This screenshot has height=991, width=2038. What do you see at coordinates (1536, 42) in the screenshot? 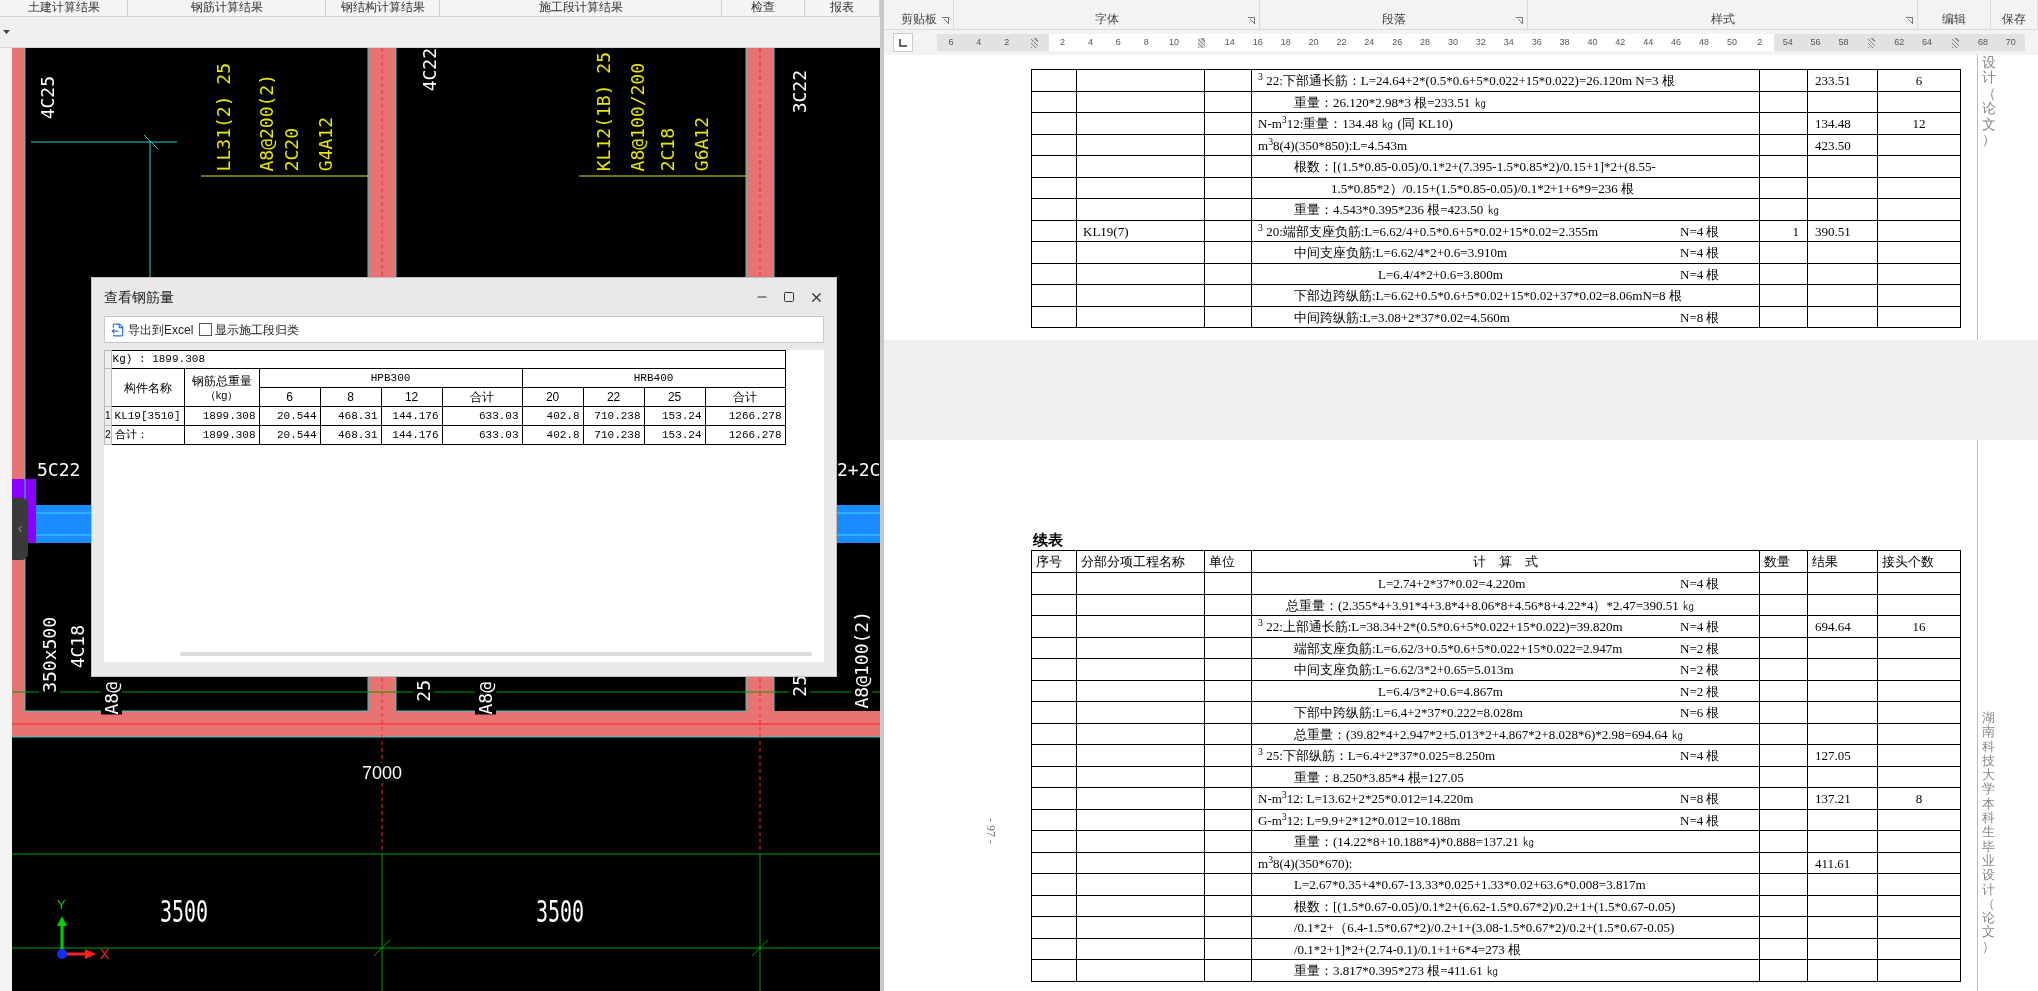
I see `ruler-number: 36` at bounding box center [1536, 42].